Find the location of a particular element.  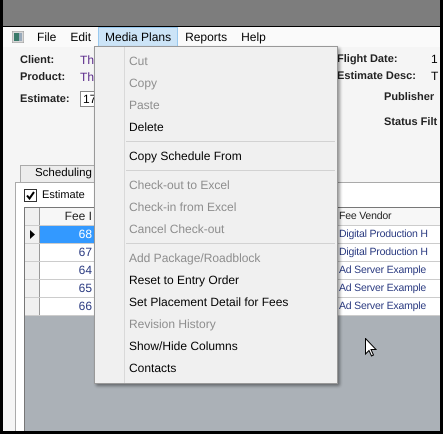

menu-item: Contacts is located at coordinates (216, 368).